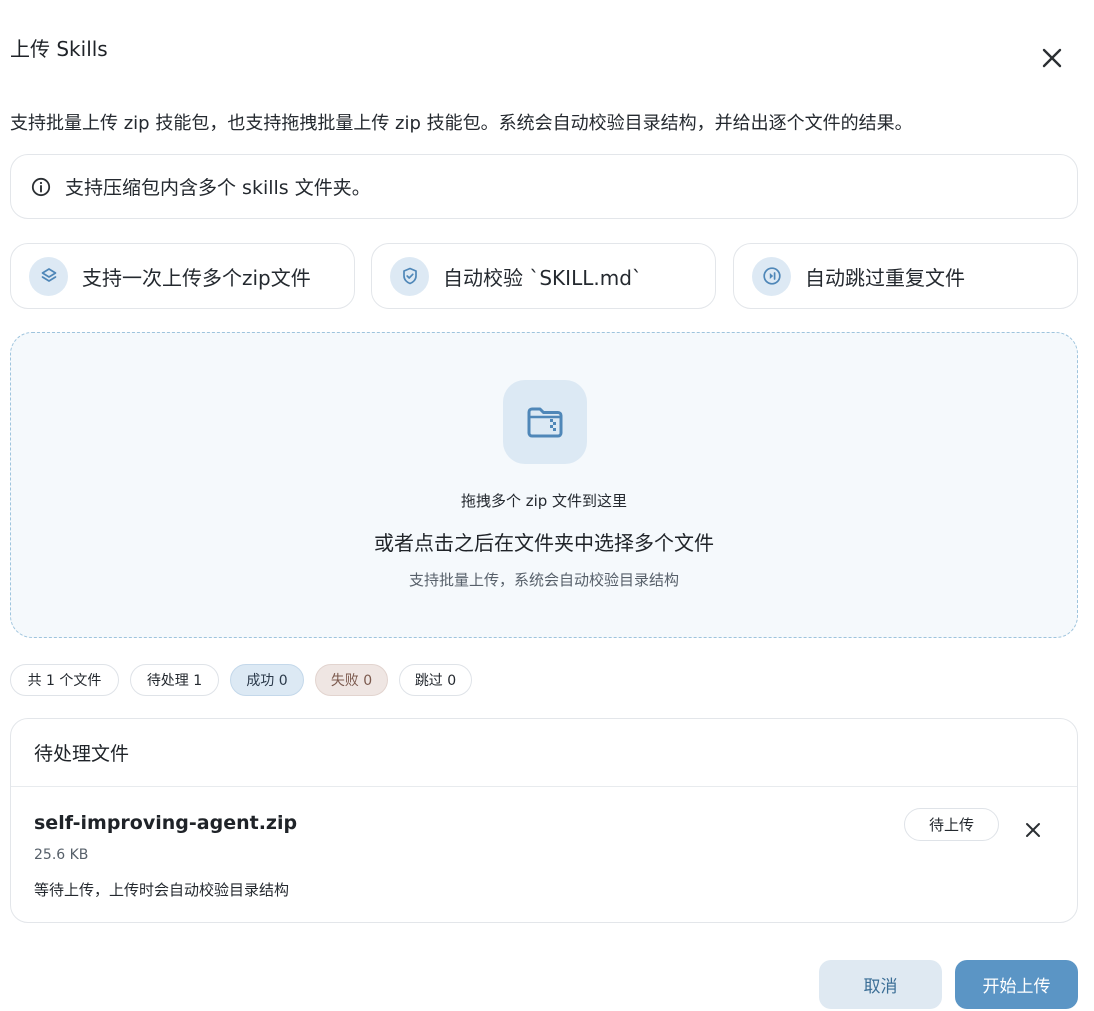 This screenshot has height=1011, width=1094. I want to click on dropzone-primary-text: 拖拽多个 zip 文件到这里, so click(544, 501).